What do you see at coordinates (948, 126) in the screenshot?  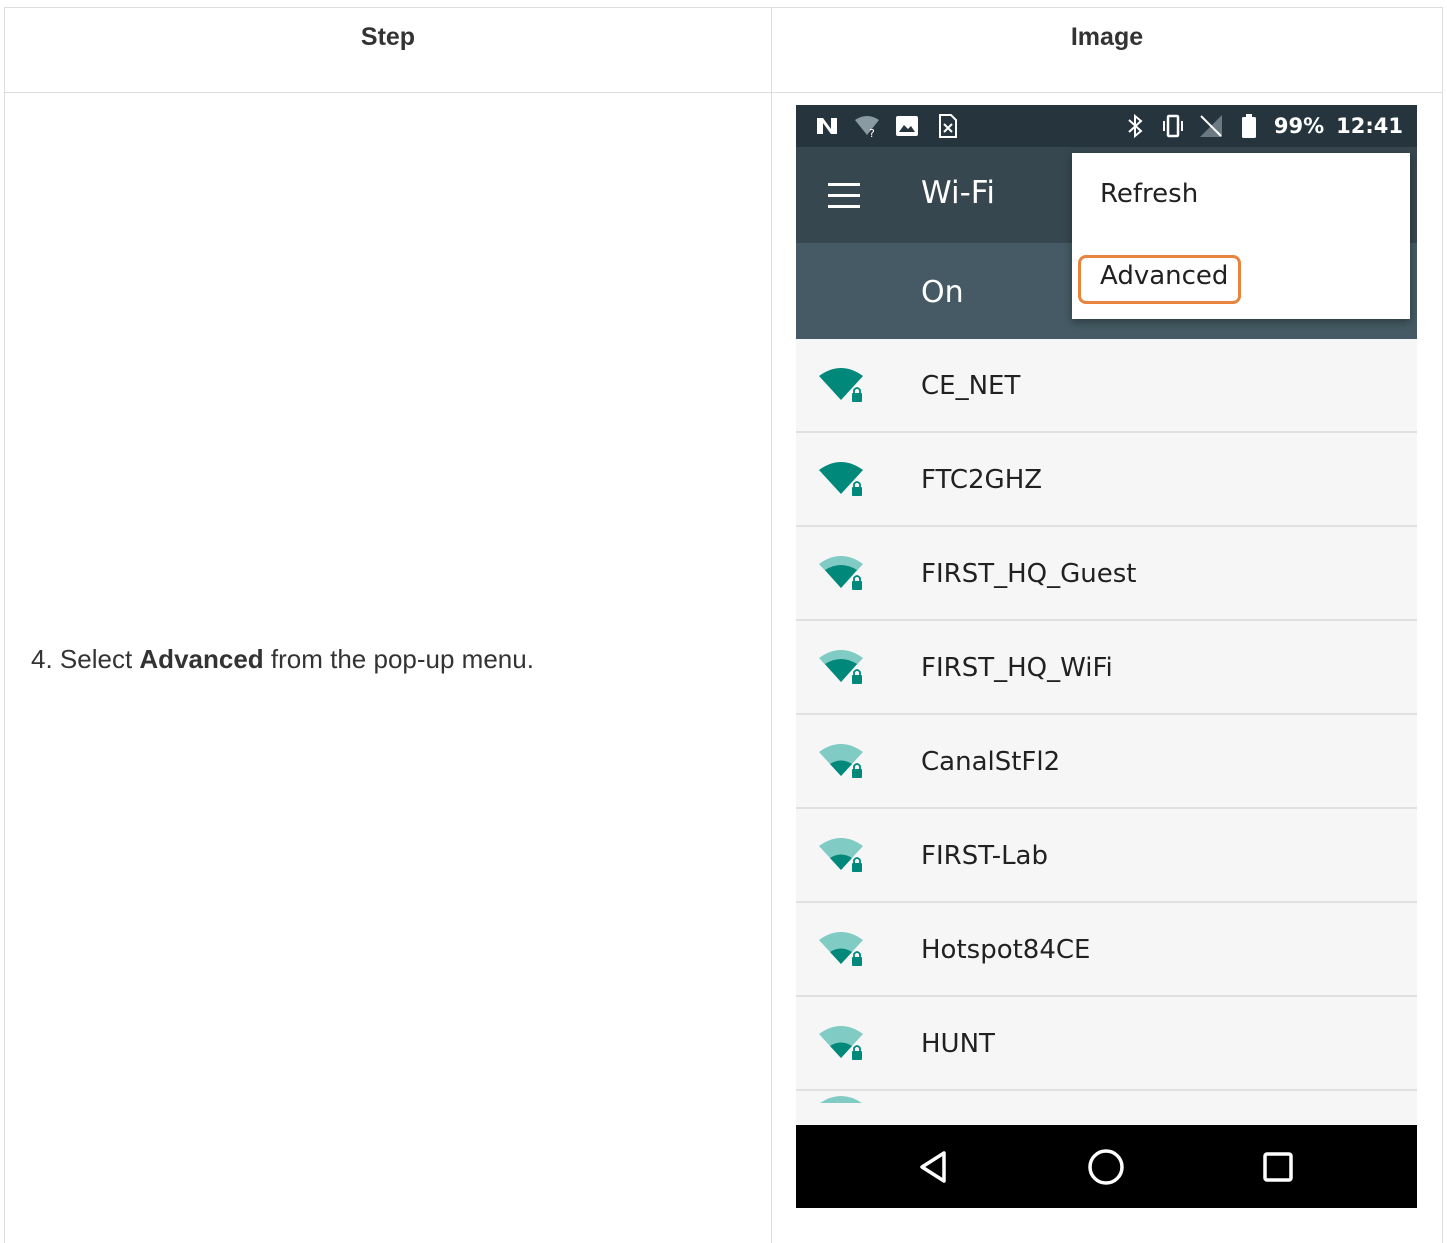 I see `sim-card-icon` at bounding box center [948, 126].